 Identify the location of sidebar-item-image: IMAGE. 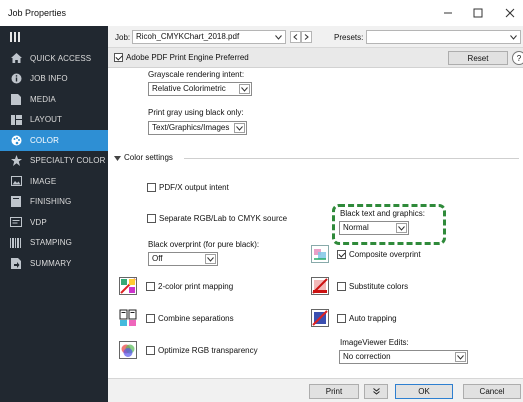
(54, 181).